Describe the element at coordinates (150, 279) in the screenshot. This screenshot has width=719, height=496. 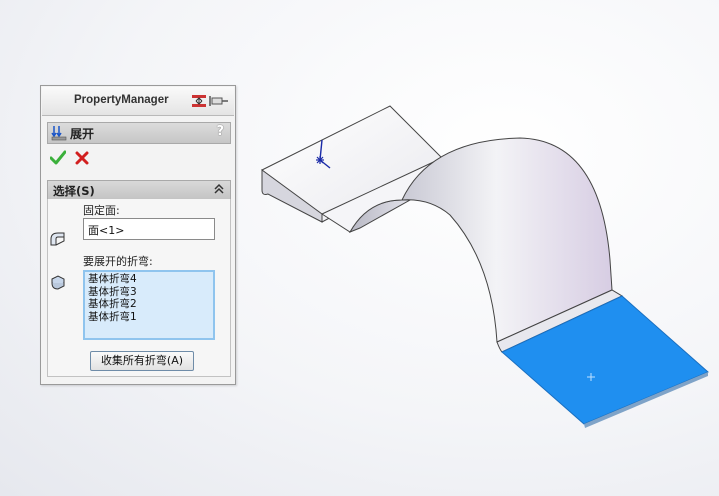
I see `list-item: 基体折弯4` at that location.